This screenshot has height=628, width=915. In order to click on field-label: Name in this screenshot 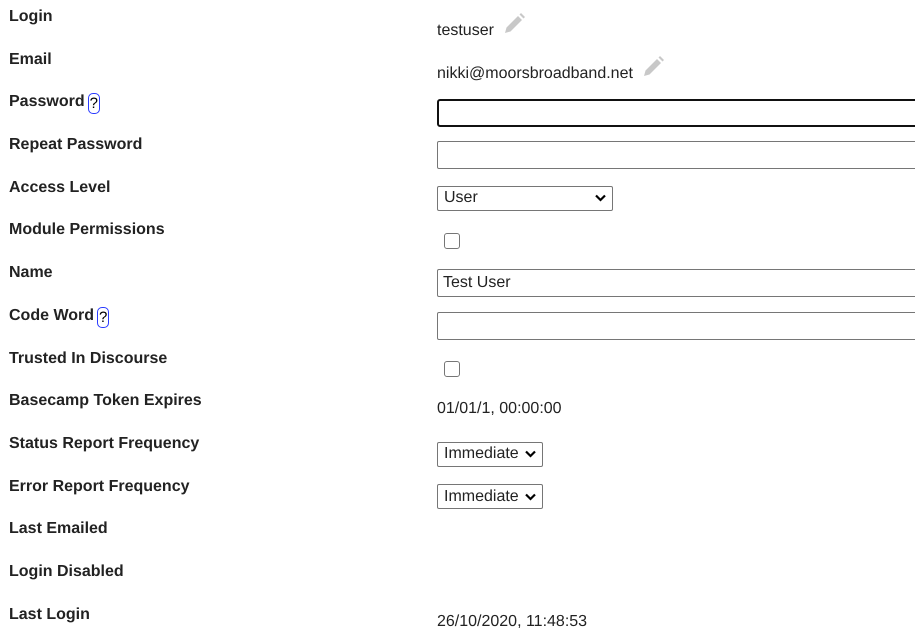, I will do `click(31, 273)`.